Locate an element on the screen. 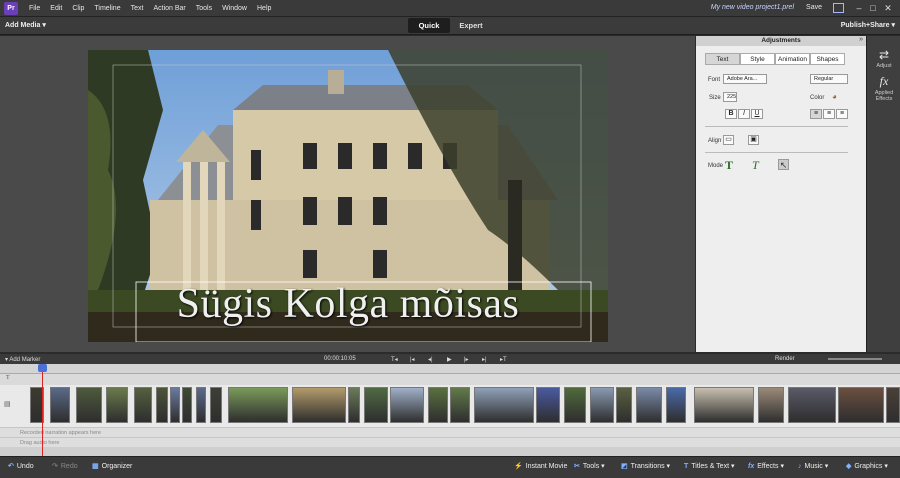 The image size is (900, 478). bold-button: B is located at coordinates (731, 114).